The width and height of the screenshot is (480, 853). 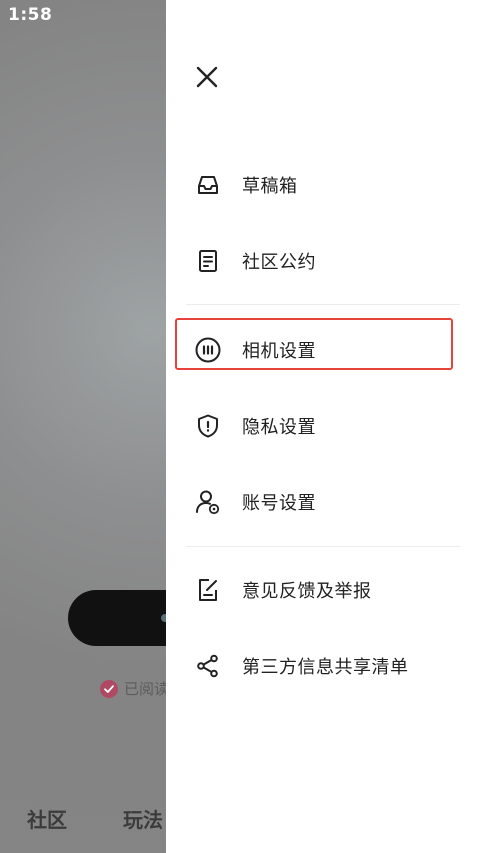 What do you see at coordinates (208, 590) in the screenshot?
I see `feedback-edit-icon` at bounding box center [208, 590].